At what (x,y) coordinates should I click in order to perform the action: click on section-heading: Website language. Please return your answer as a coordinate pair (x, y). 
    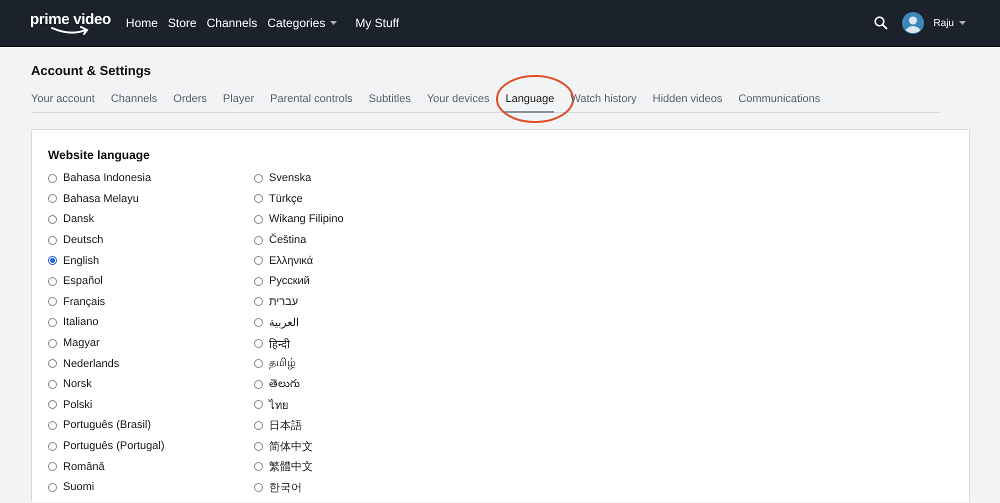
    Looking at the image, I should click on (99, 155).